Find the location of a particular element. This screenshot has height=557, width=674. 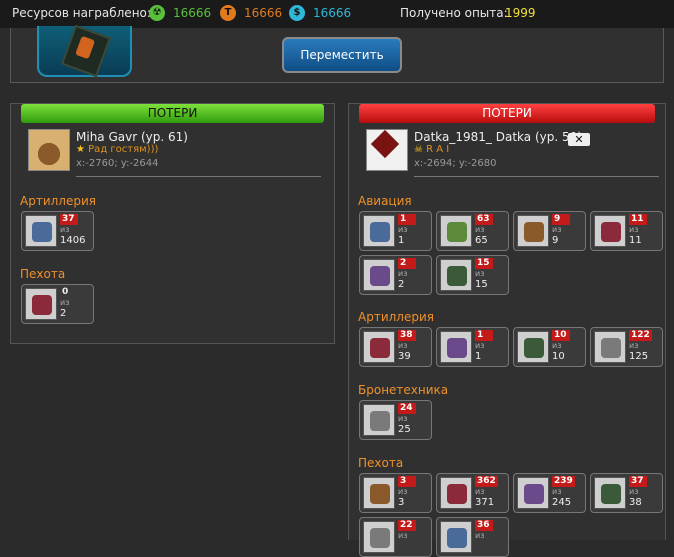

section-title: Авиация is located at coordinates (385, 201).